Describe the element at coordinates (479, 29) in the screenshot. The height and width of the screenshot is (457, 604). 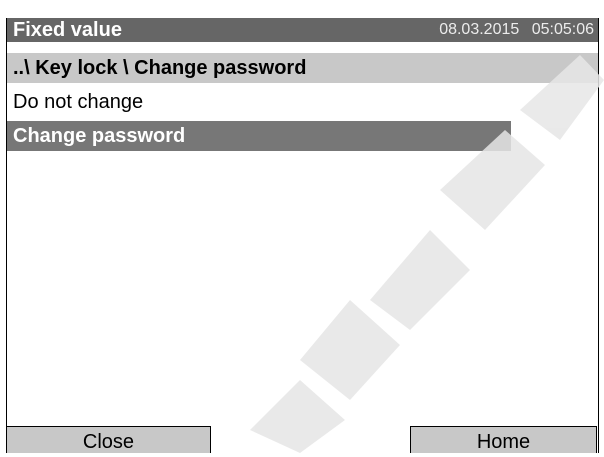
I see `date-display: 08.03.2015` at that location.